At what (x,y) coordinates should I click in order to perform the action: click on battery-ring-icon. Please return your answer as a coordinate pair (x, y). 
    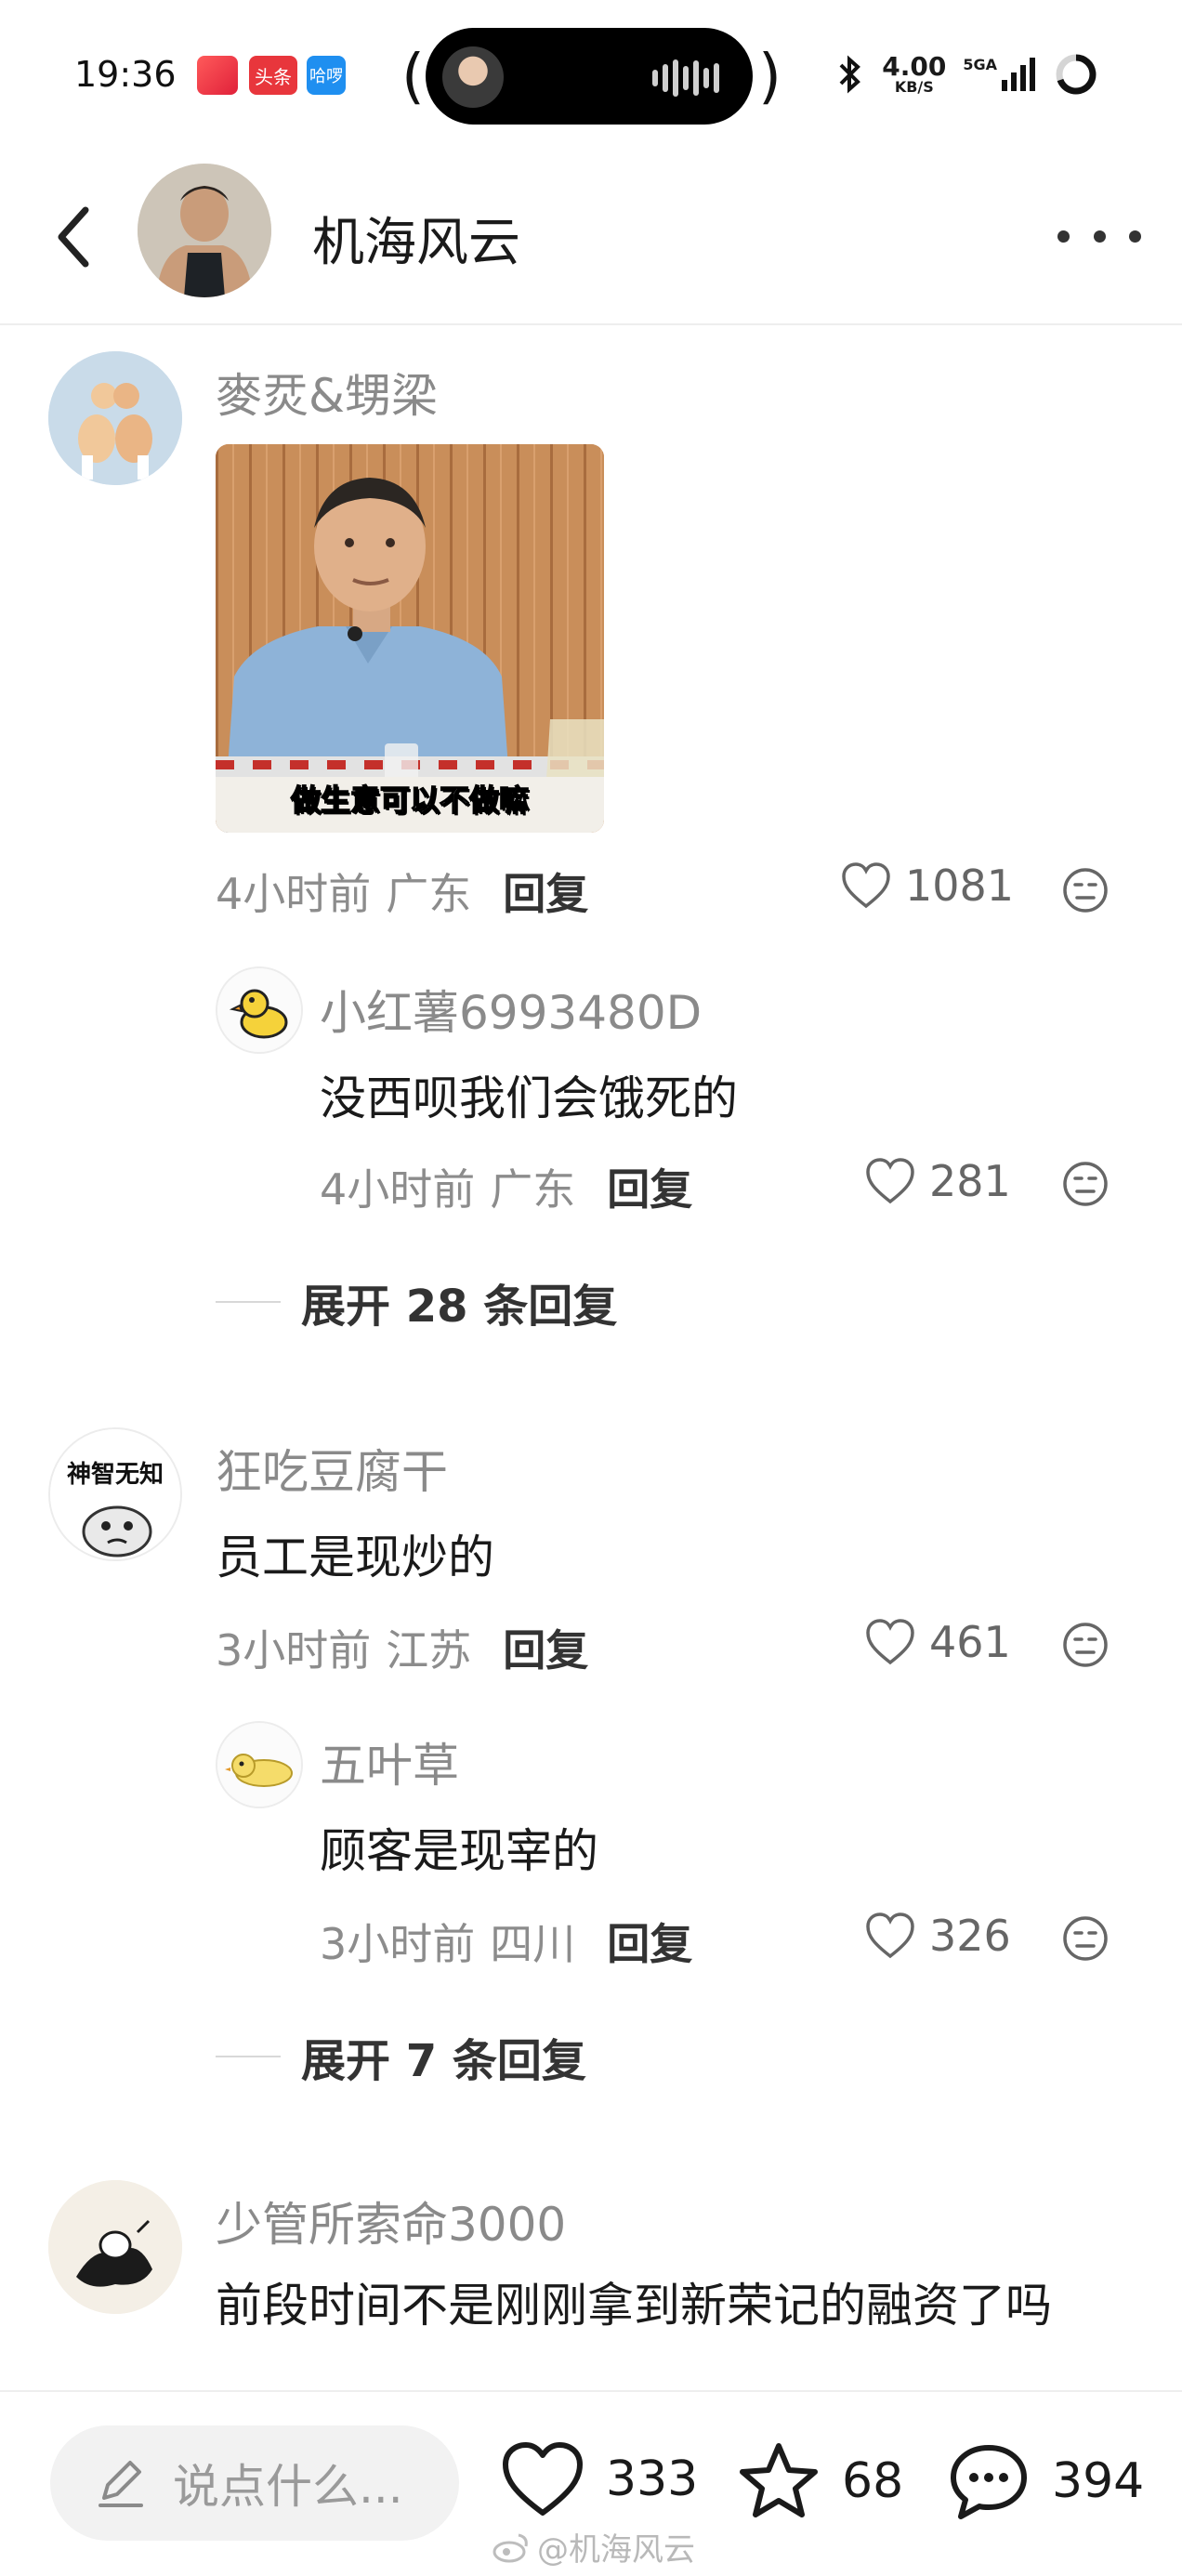
    Looking at the image, I should click on (1076, 74).